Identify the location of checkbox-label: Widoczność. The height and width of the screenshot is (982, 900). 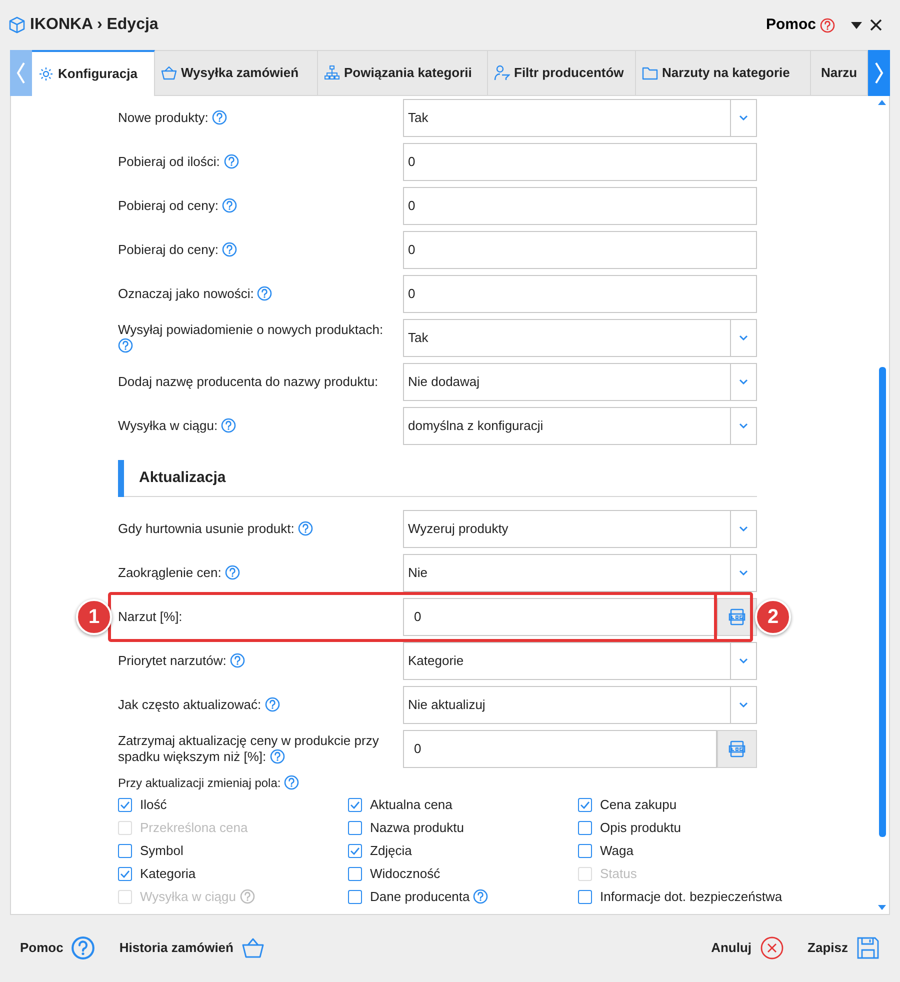
(405, 874).